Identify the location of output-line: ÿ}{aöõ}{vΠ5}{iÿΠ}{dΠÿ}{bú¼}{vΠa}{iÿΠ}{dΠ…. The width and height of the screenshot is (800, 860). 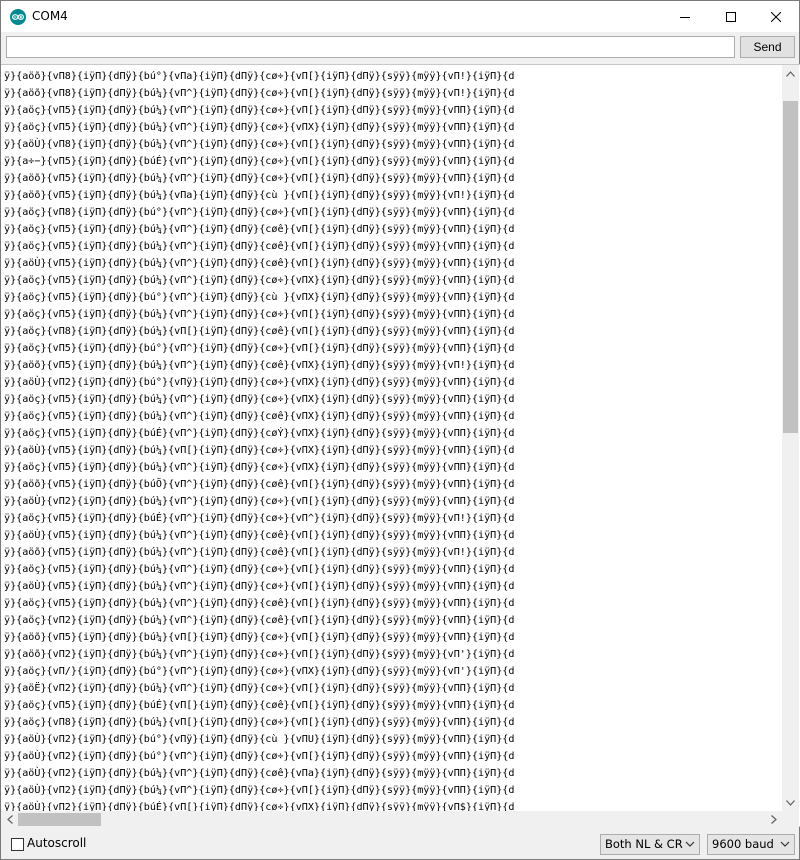
(259, 195).